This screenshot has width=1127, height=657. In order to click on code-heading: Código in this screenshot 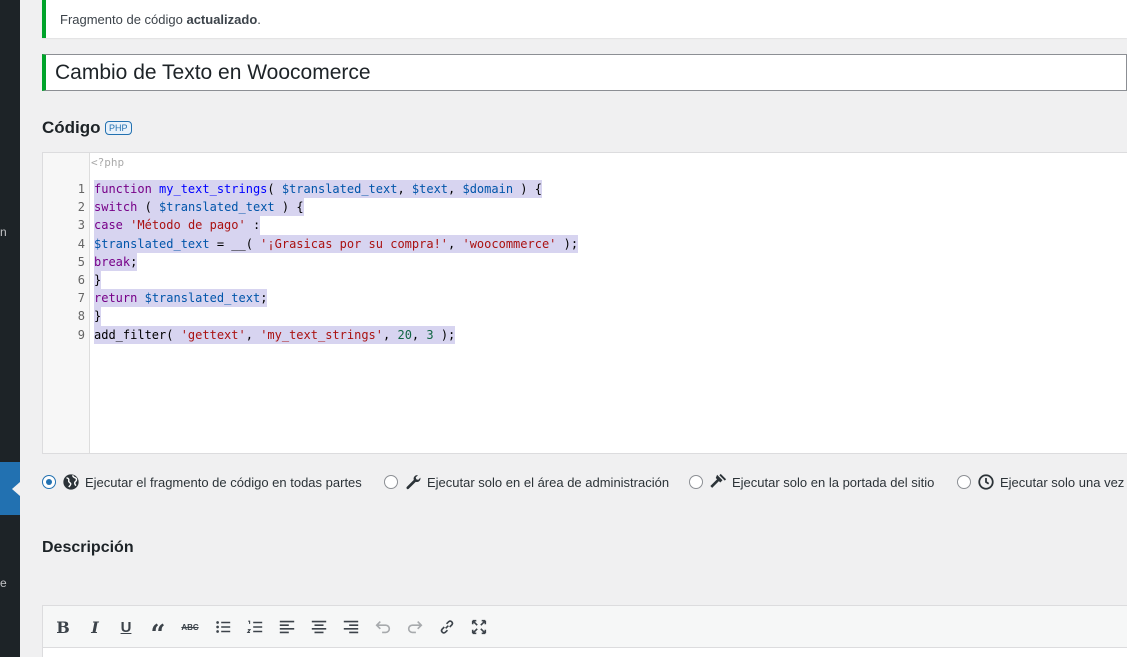, I will do `click(71, 127)`.